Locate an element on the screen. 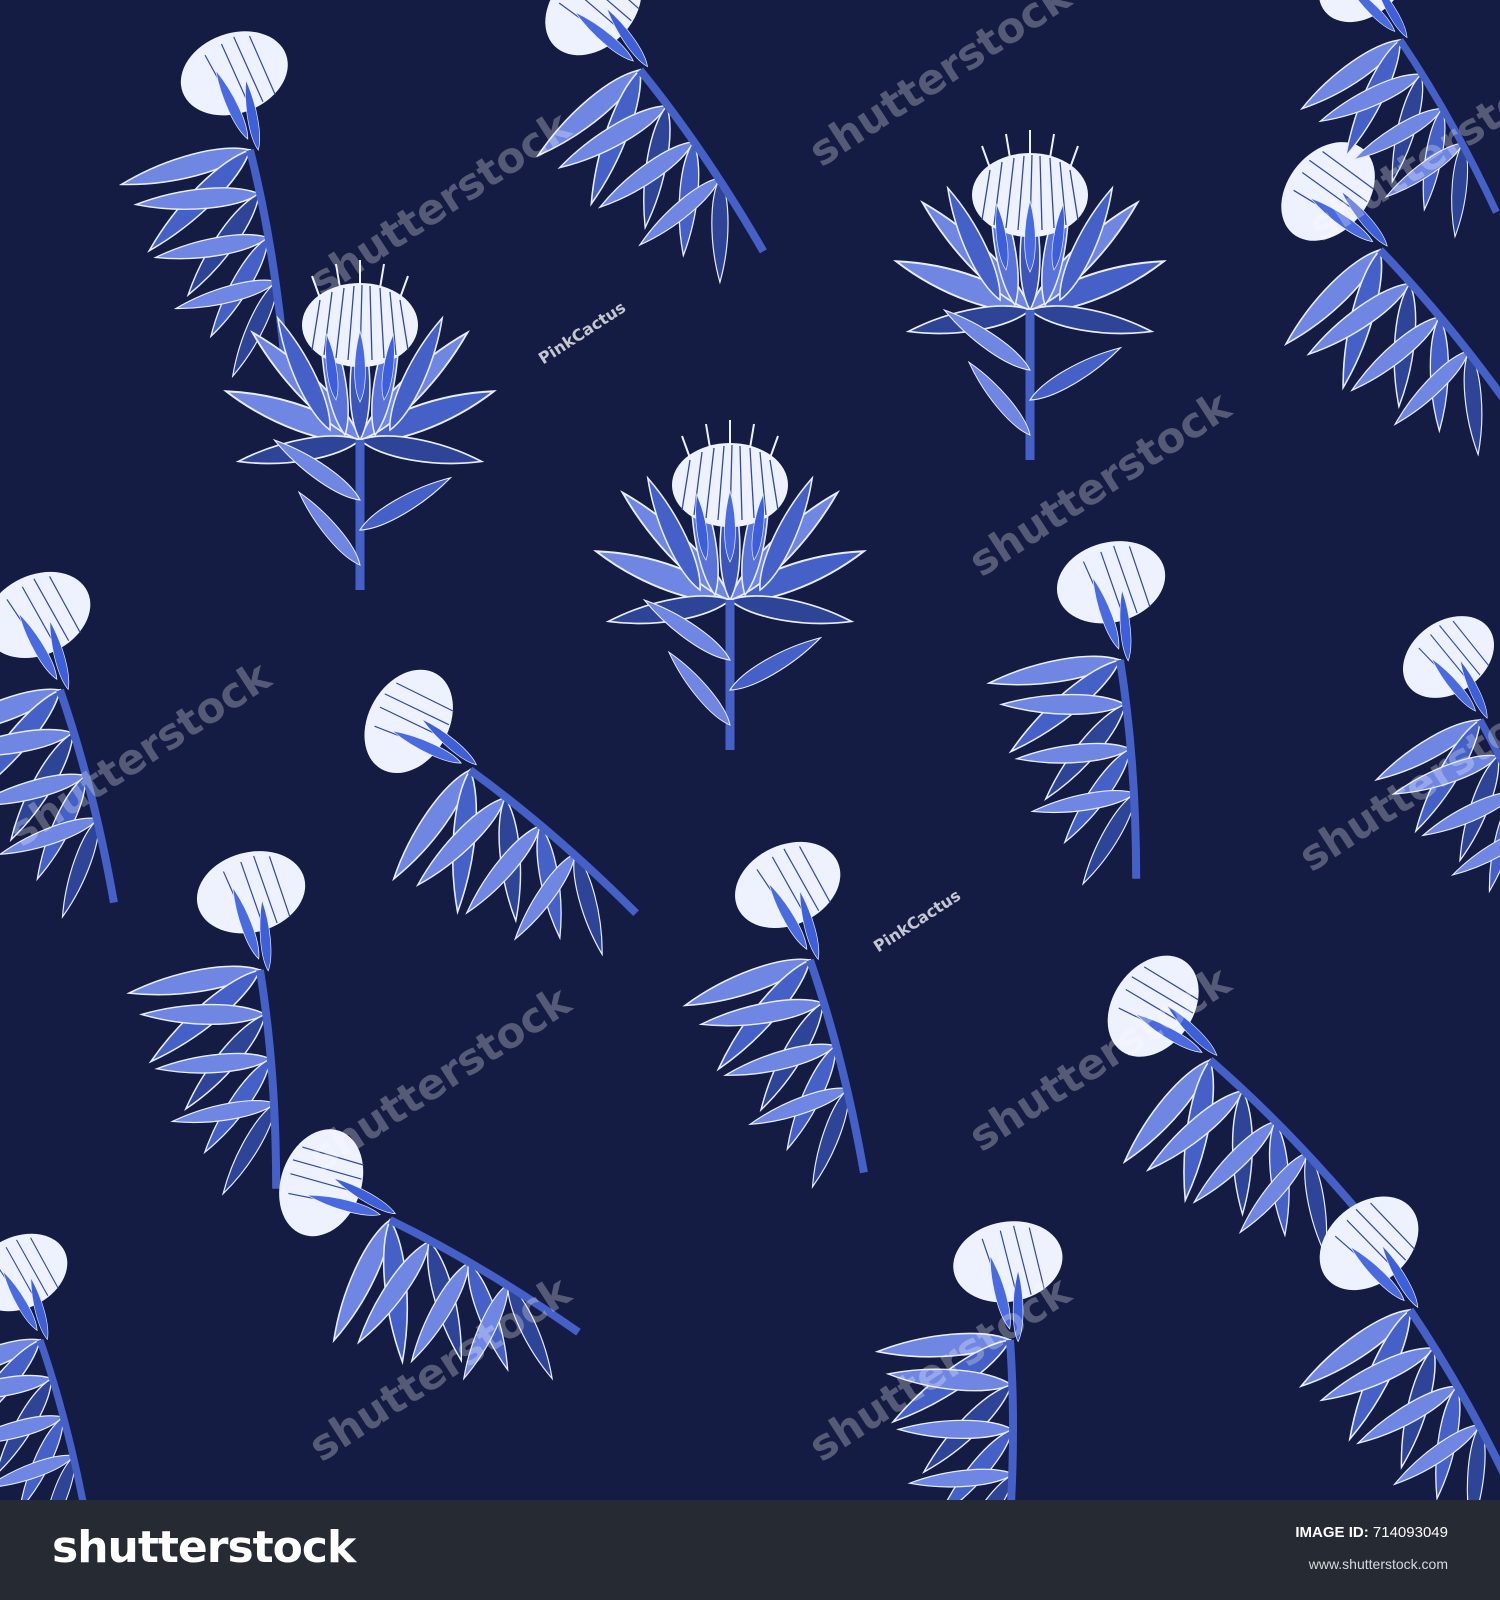 The height and width of the screenshot is (1600, 1500). shutterstock-logo: shutterstock is located at coordinates (204, 1547).